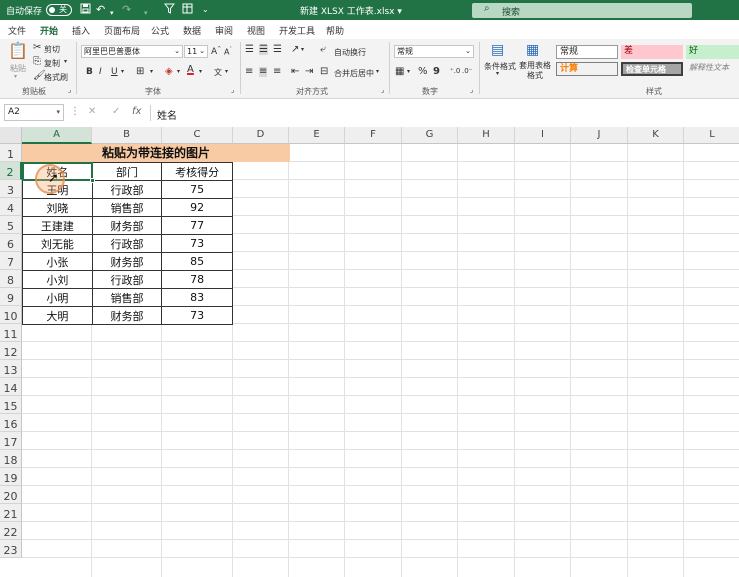 The width and height of the screenshot is (739, 577). What do you see at coordinates (430, 135) in the screenshot?
I see `column-header: G` at bounding box center [430, 135].